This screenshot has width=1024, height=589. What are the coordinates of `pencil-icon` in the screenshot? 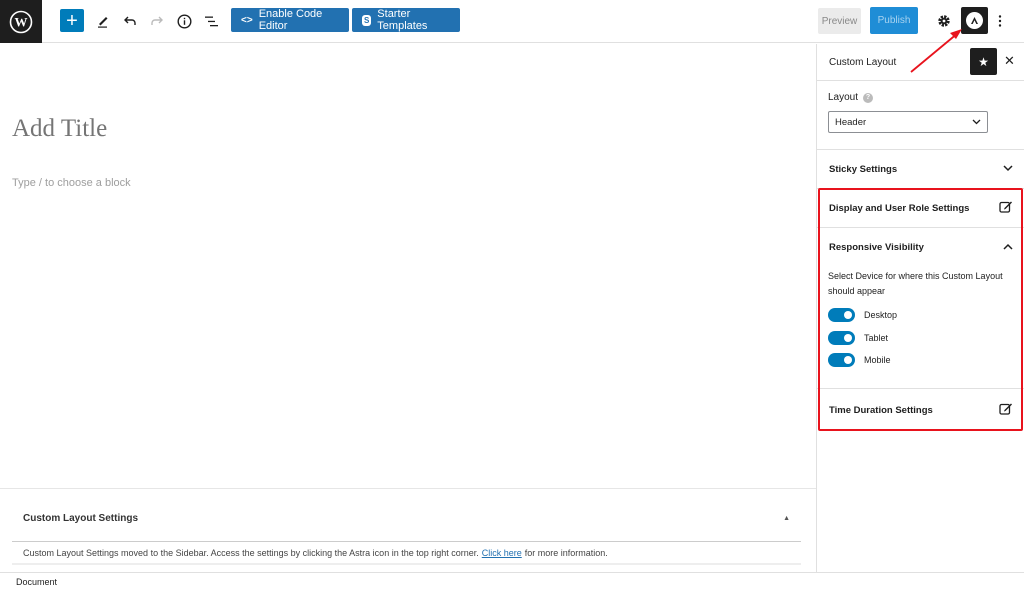 It's located at (103, 21).